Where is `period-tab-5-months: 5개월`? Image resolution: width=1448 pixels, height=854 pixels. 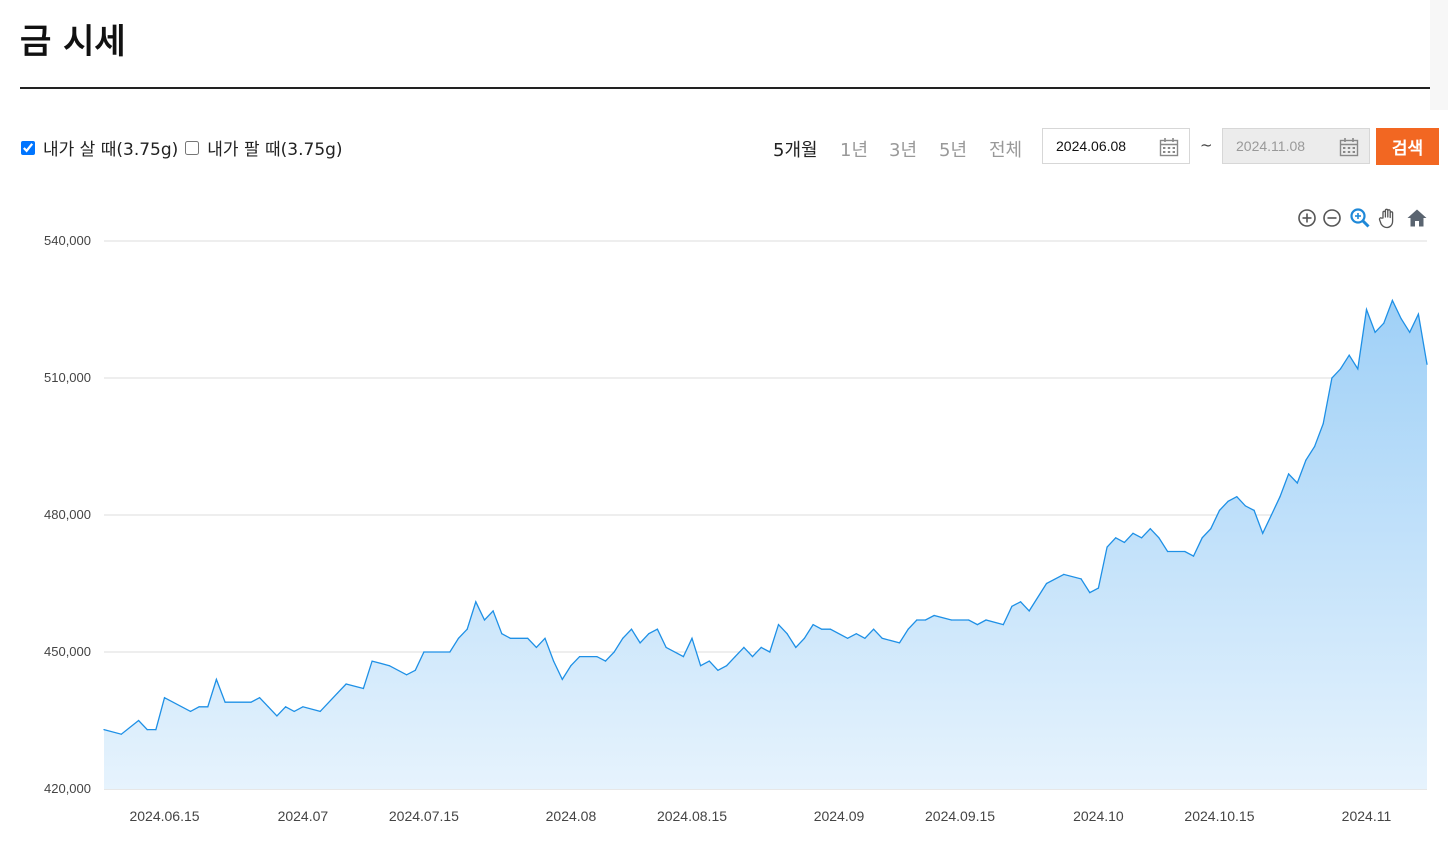
period-tab-5-months: 5개월 is located at coordinates (795, 149).